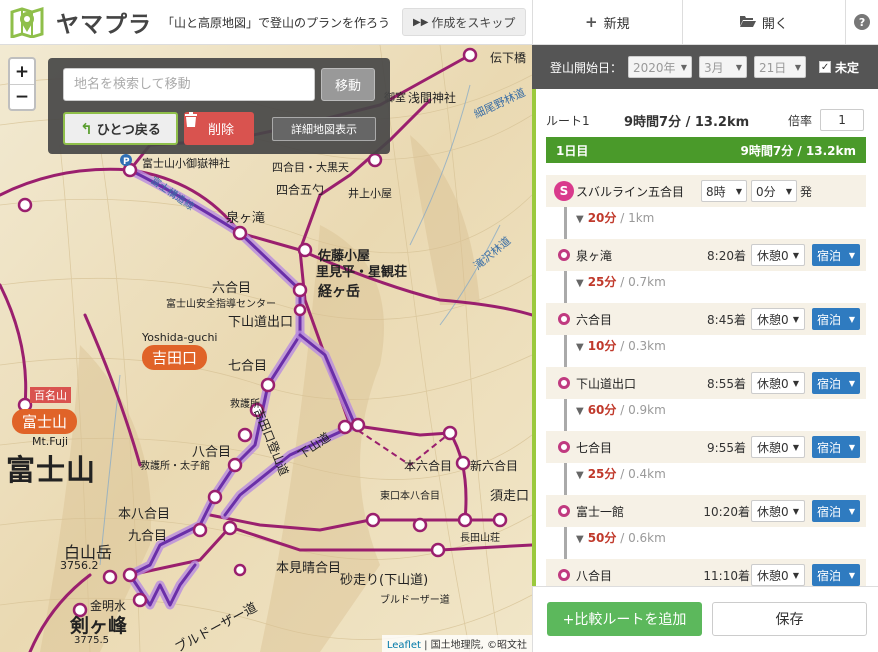 This screenshot has width=878, height=652. Describe the element at coordinates (606, 383) in the screenshot. I see `waypoint-name: 下山道出口` at that location.